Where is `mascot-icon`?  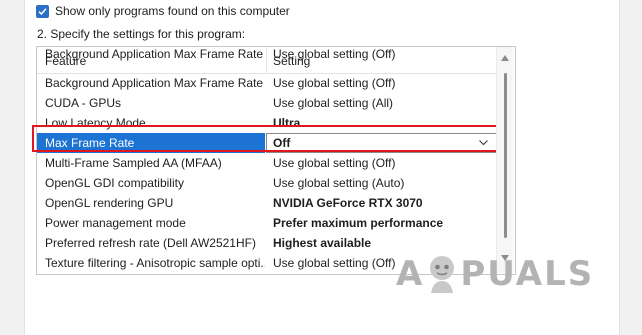 mascot-icon is located at coordinates (442, 274).